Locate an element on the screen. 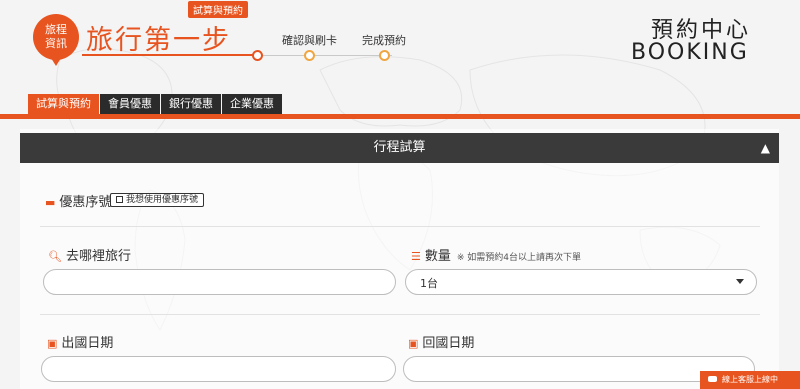 The image size is (800, 389). tab-bank-offers: 銀行優惠 is located at coordinates (191, 104).